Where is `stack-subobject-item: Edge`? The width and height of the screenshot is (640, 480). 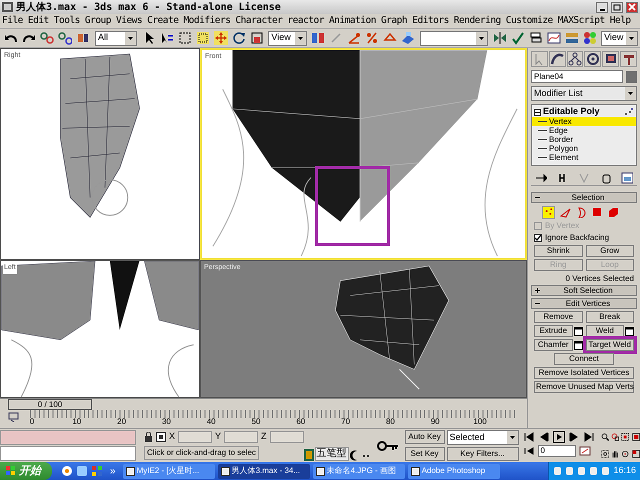
stack-subobject-item: Edge is located at coordinates (584, 130).